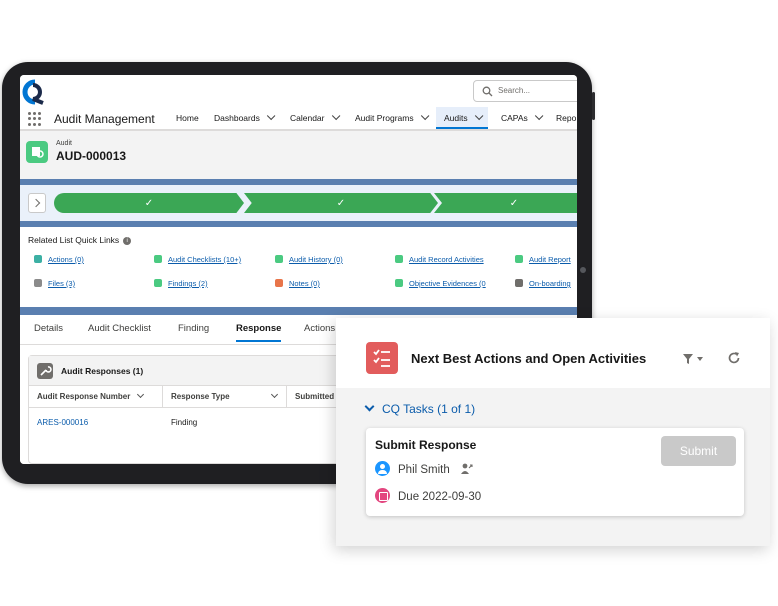 Image resolution: width=778 pixels, height=606 pixels. I want to click on evidence-icon, so click(399, 283).